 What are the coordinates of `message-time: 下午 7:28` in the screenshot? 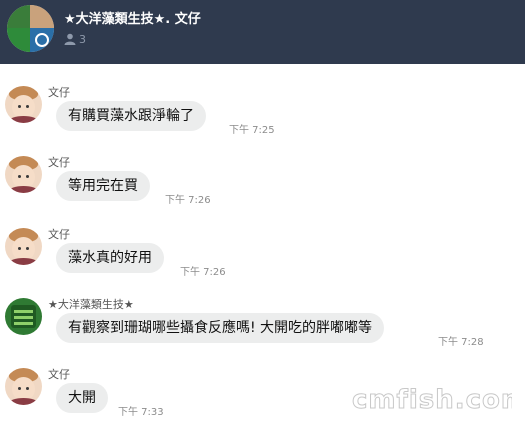 It's located at (461, 342).